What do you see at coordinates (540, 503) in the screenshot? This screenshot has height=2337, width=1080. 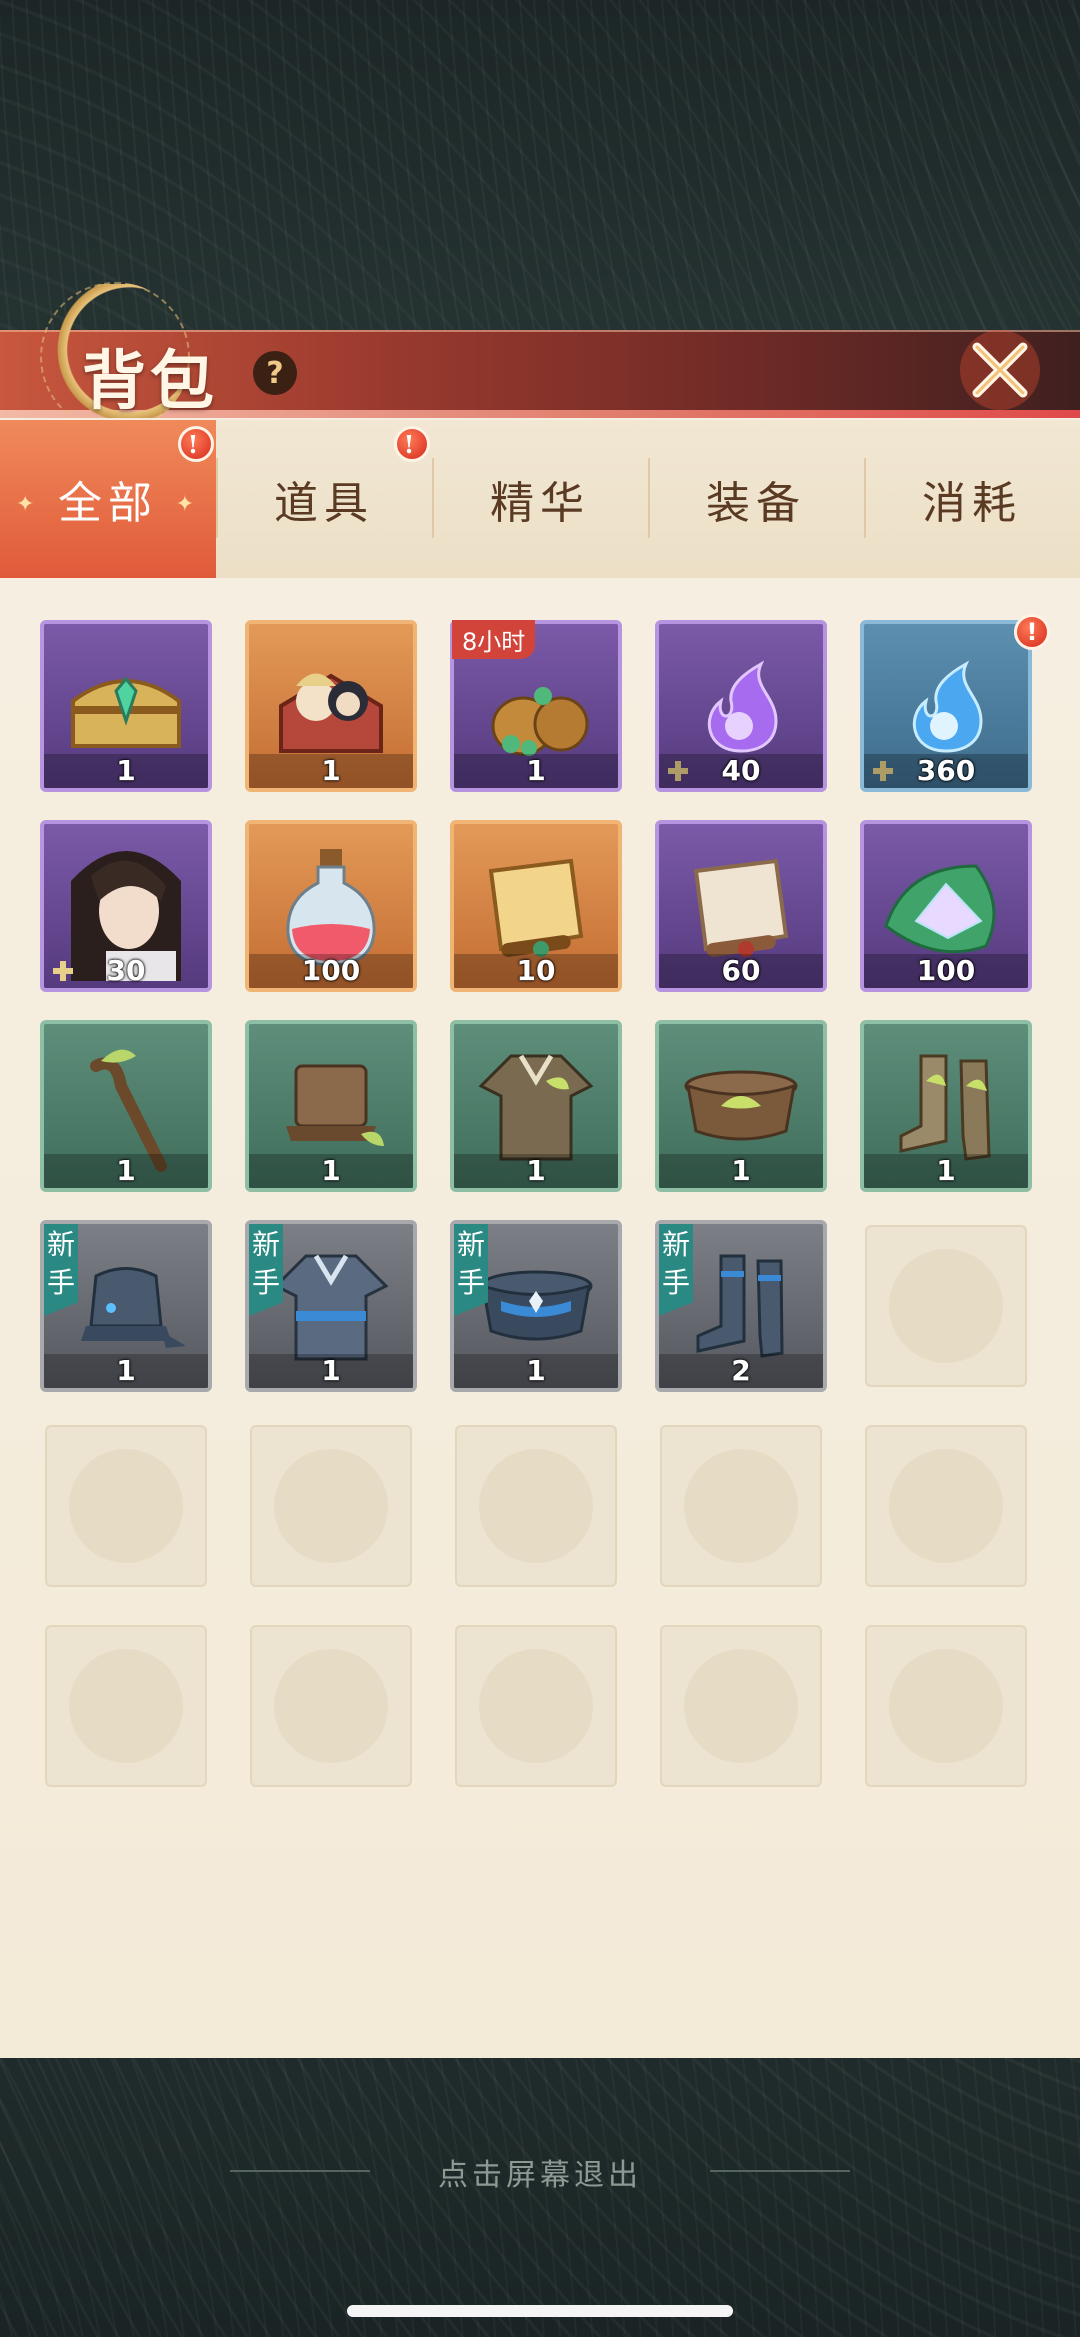 I see `tab-label: 精华` at bounding box center [540, 503].